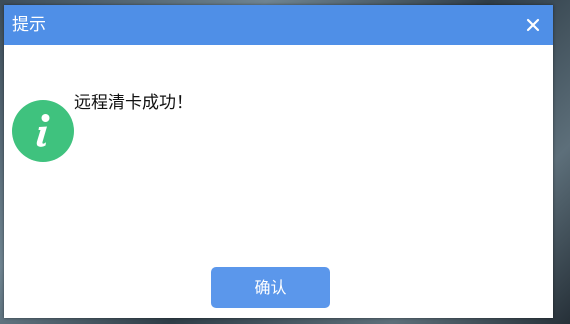 This screenshot has width=570, height=324. I want to click on close-icon, so click(533, 25).